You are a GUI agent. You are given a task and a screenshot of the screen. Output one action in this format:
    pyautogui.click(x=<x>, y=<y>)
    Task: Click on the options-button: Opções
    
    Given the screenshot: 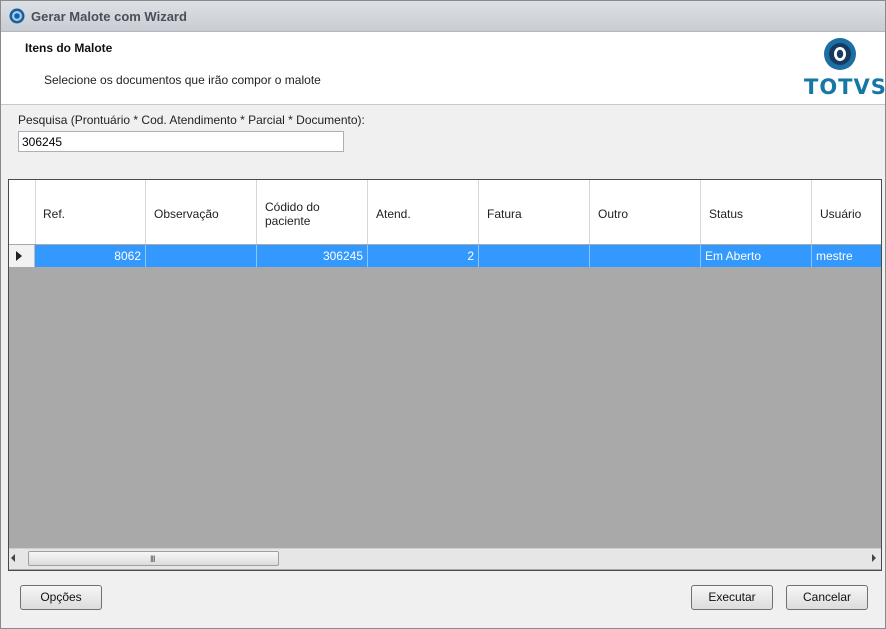 What is the action you would take?
    pyautogui.click(x=61, y=597)
    